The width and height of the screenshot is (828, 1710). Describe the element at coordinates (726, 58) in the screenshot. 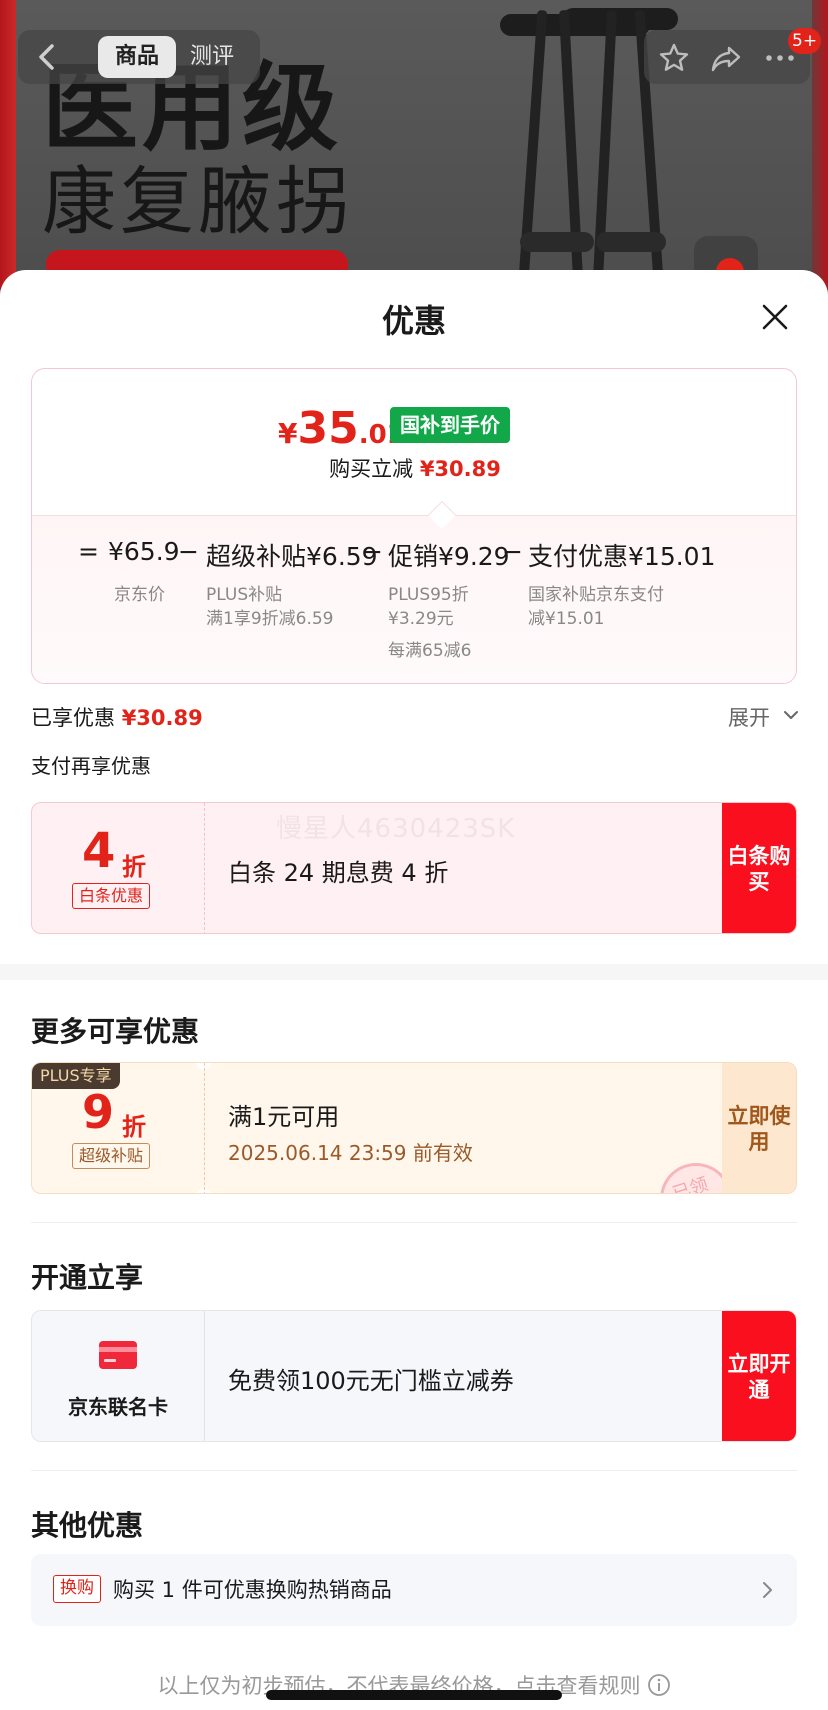

I see `share-icon` at that location.